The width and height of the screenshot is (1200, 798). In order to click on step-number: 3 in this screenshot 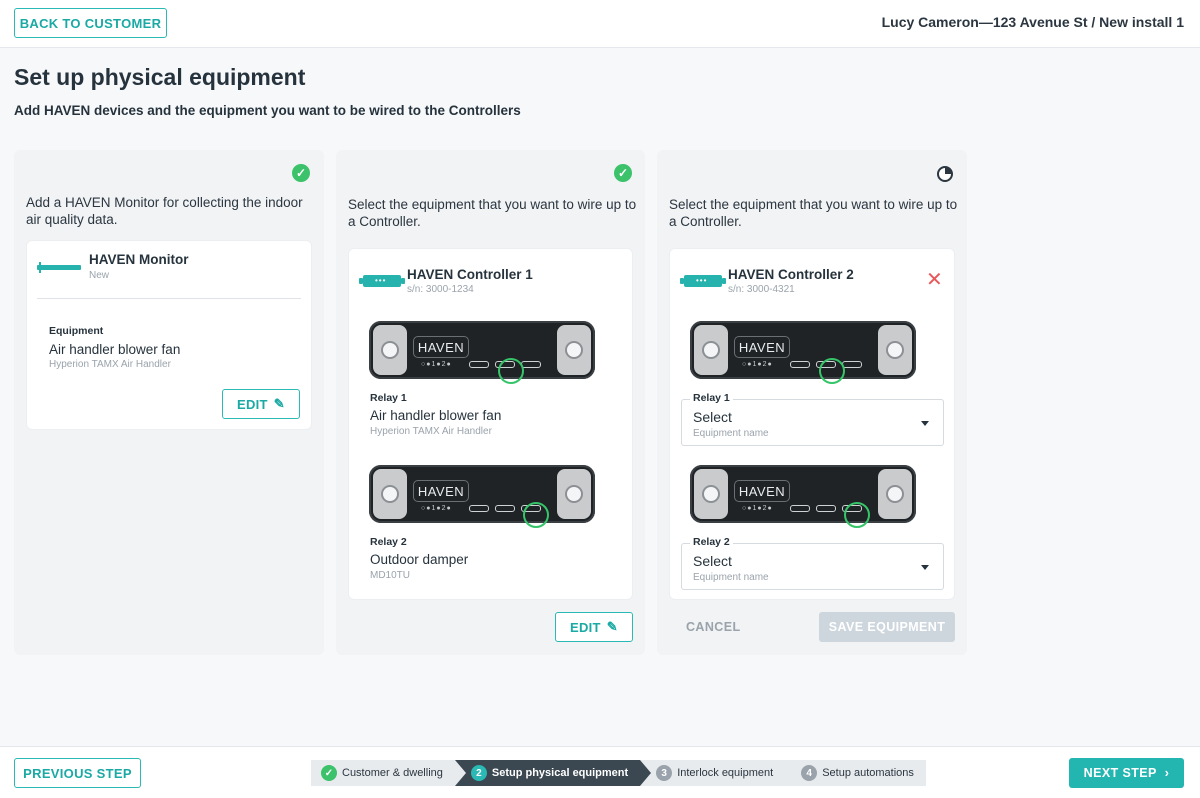, I will do `click(664, 773)`.